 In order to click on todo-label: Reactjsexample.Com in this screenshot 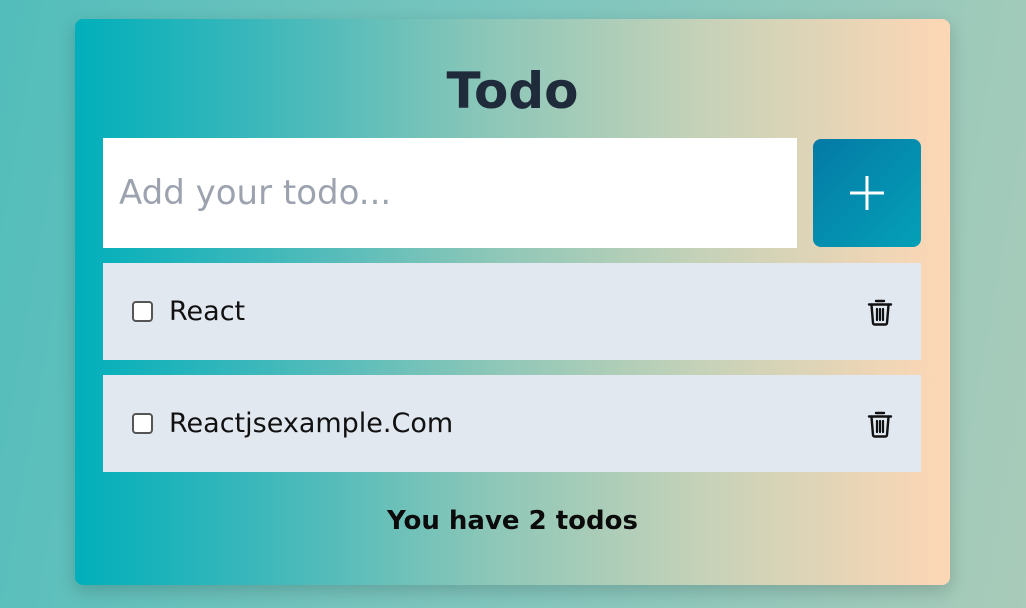, I will do `click(311, 423)`.